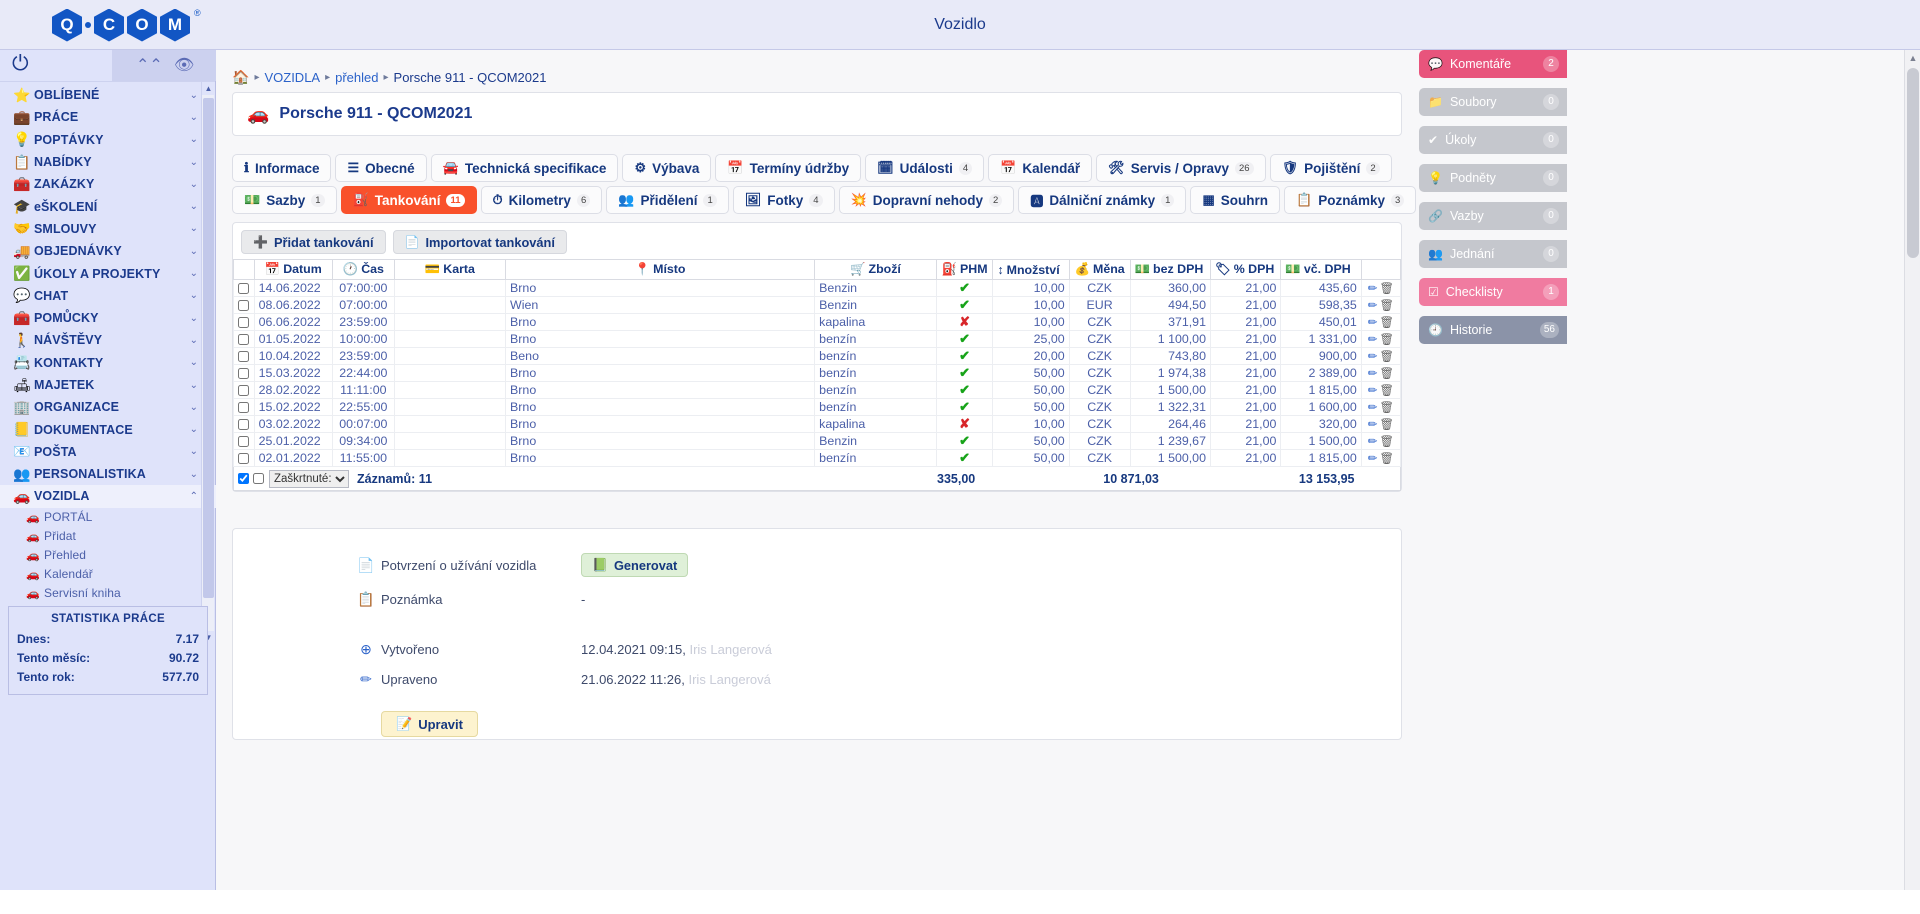 Image resolution: width=1920 pixels, height=914 pixels. I want to click on edit-button: 📝 Upravit, so click(429, 724).